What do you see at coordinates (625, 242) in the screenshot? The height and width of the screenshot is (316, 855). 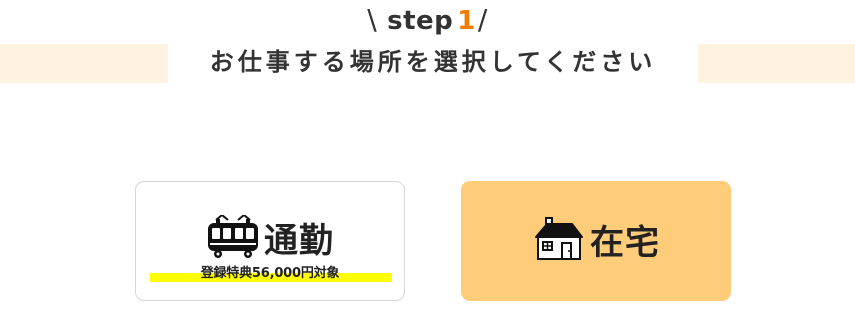 I see `remote-option-label: 在宅` at bounding box center [625, 242].